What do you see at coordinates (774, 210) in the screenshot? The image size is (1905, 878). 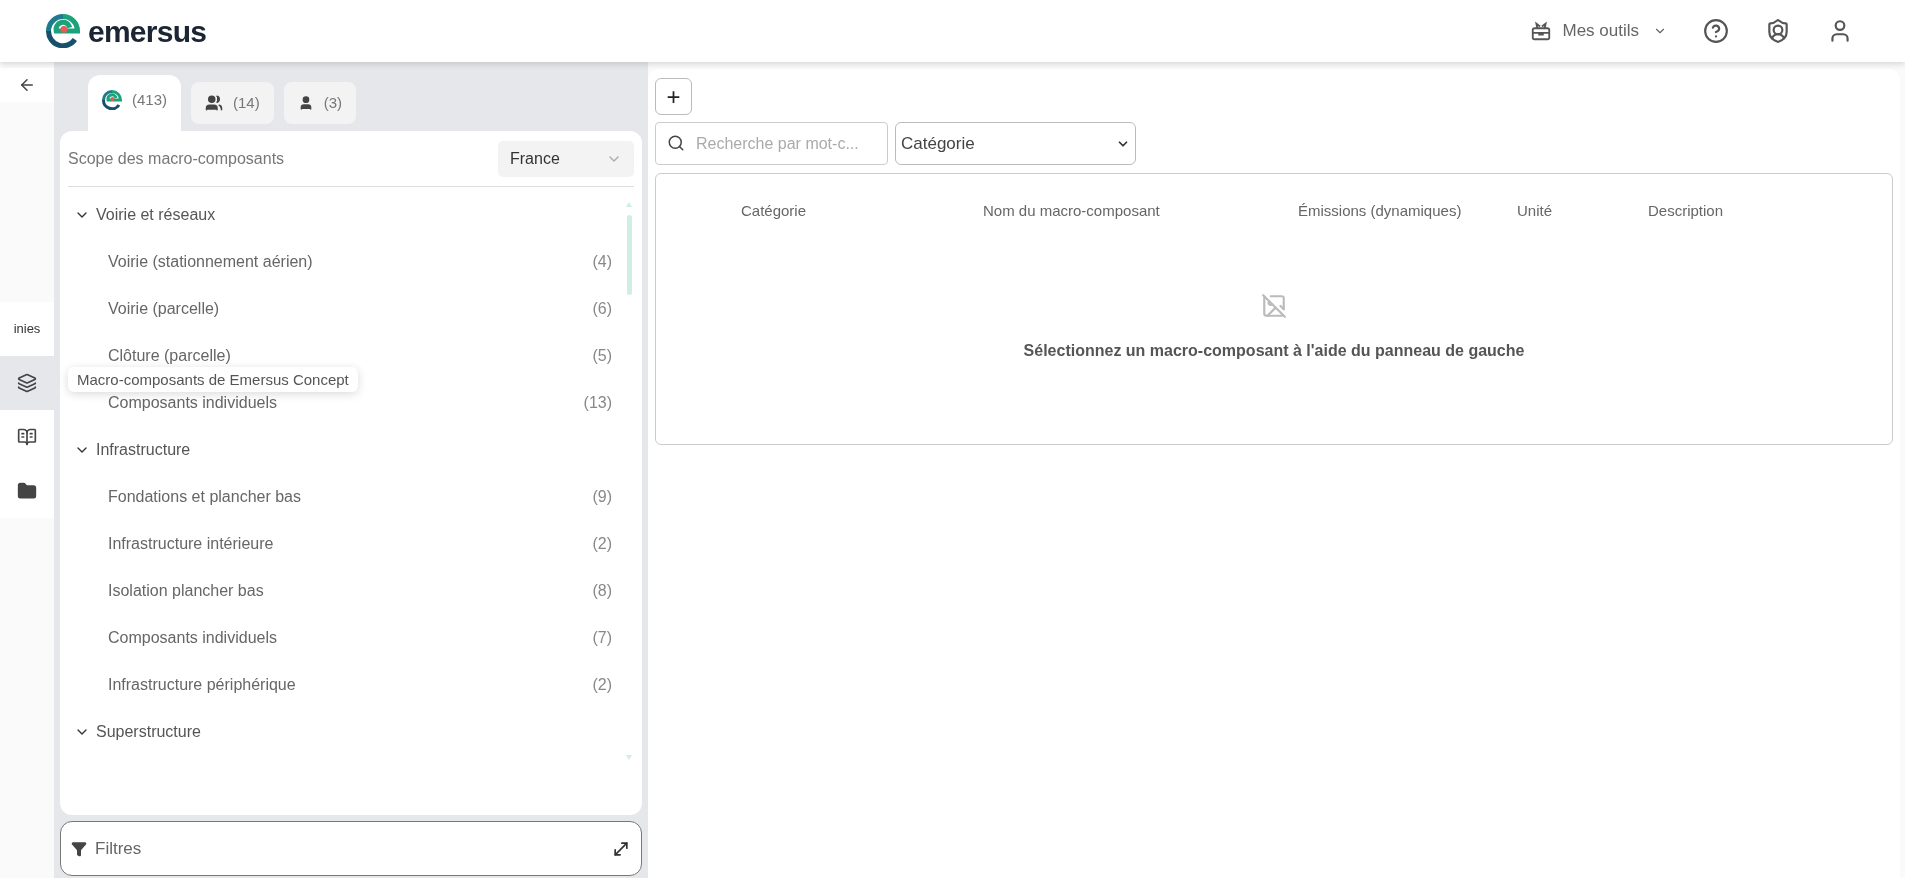 I see `column-header: Catégorie` at bounding box center [774, 210].